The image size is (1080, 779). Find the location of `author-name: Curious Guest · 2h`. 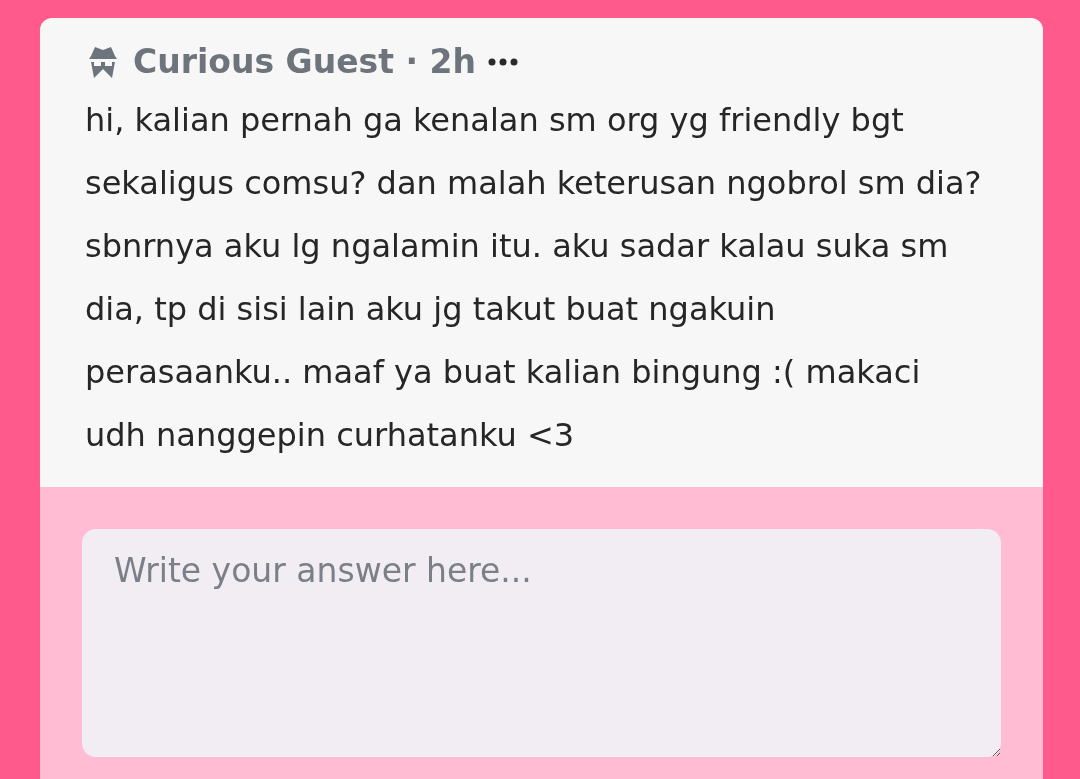

author-name: Curious Guest · 2h is located at coordinates (304, 61).